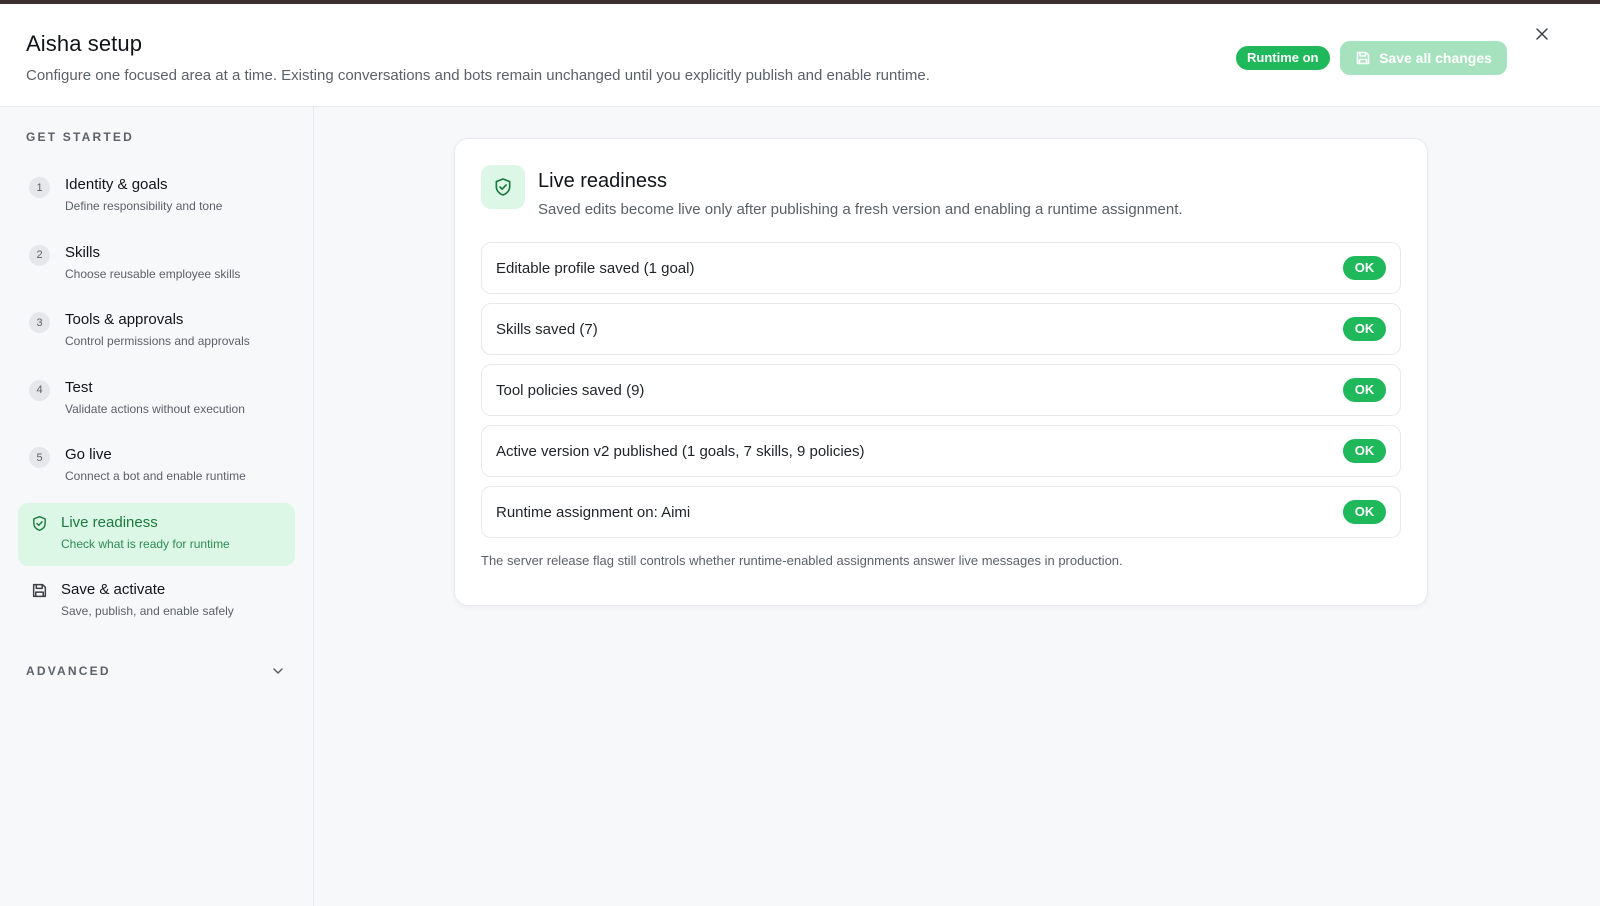 The width and height of the screenshot is (1600, 906). Describe the element at coordinates (39, 255) in the screenshot. I see `step-number: 2` at that location.